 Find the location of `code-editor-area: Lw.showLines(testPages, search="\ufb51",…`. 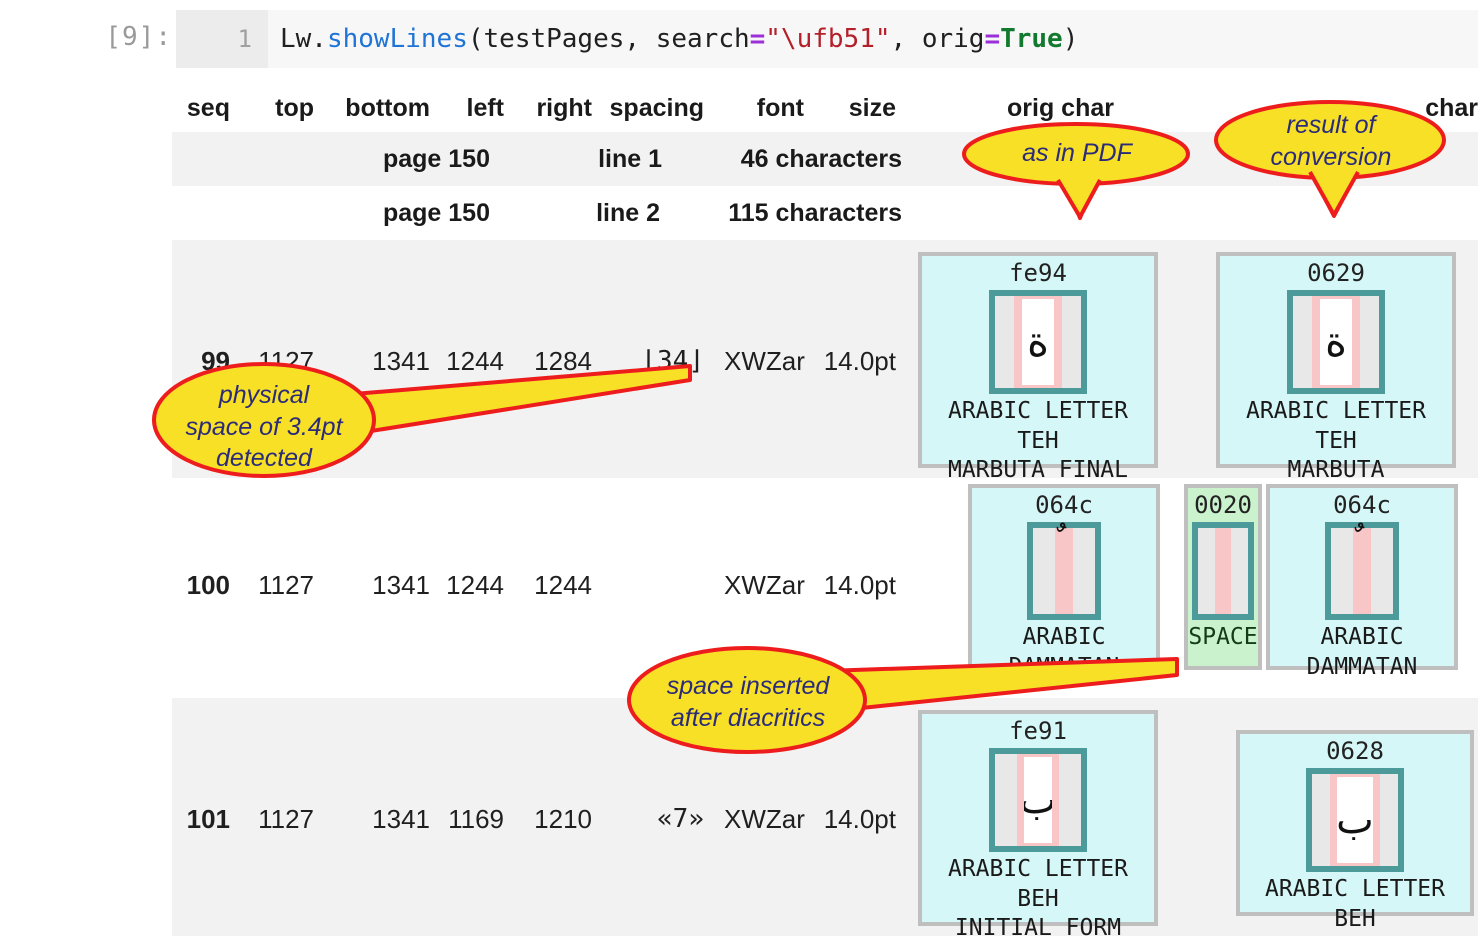

code-editor-area: Lw.showLines(testPages, search="\ufb51",… is located at coordinates (873, 39).